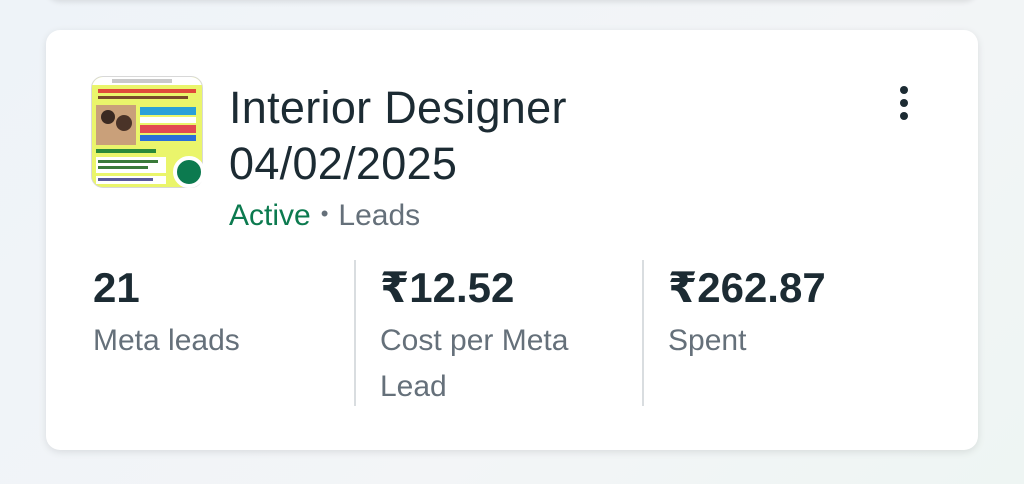 This screenshot has height=484, width=1024. I want to click on metric-value: 21, so click(116, 287).